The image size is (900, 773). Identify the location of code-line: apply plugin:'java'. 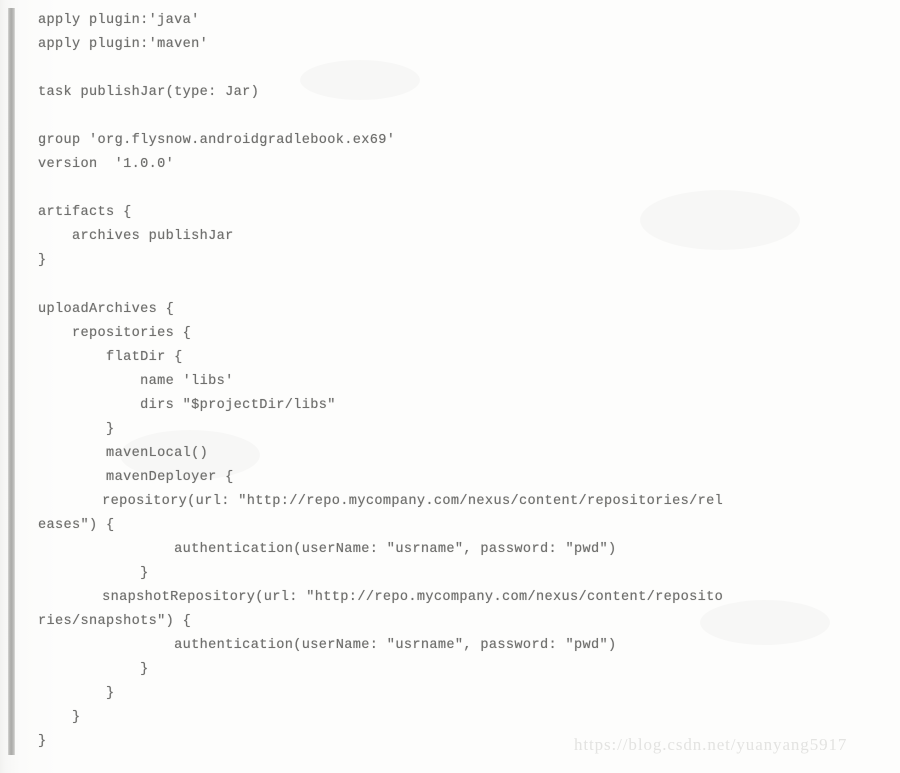
(119, 20).